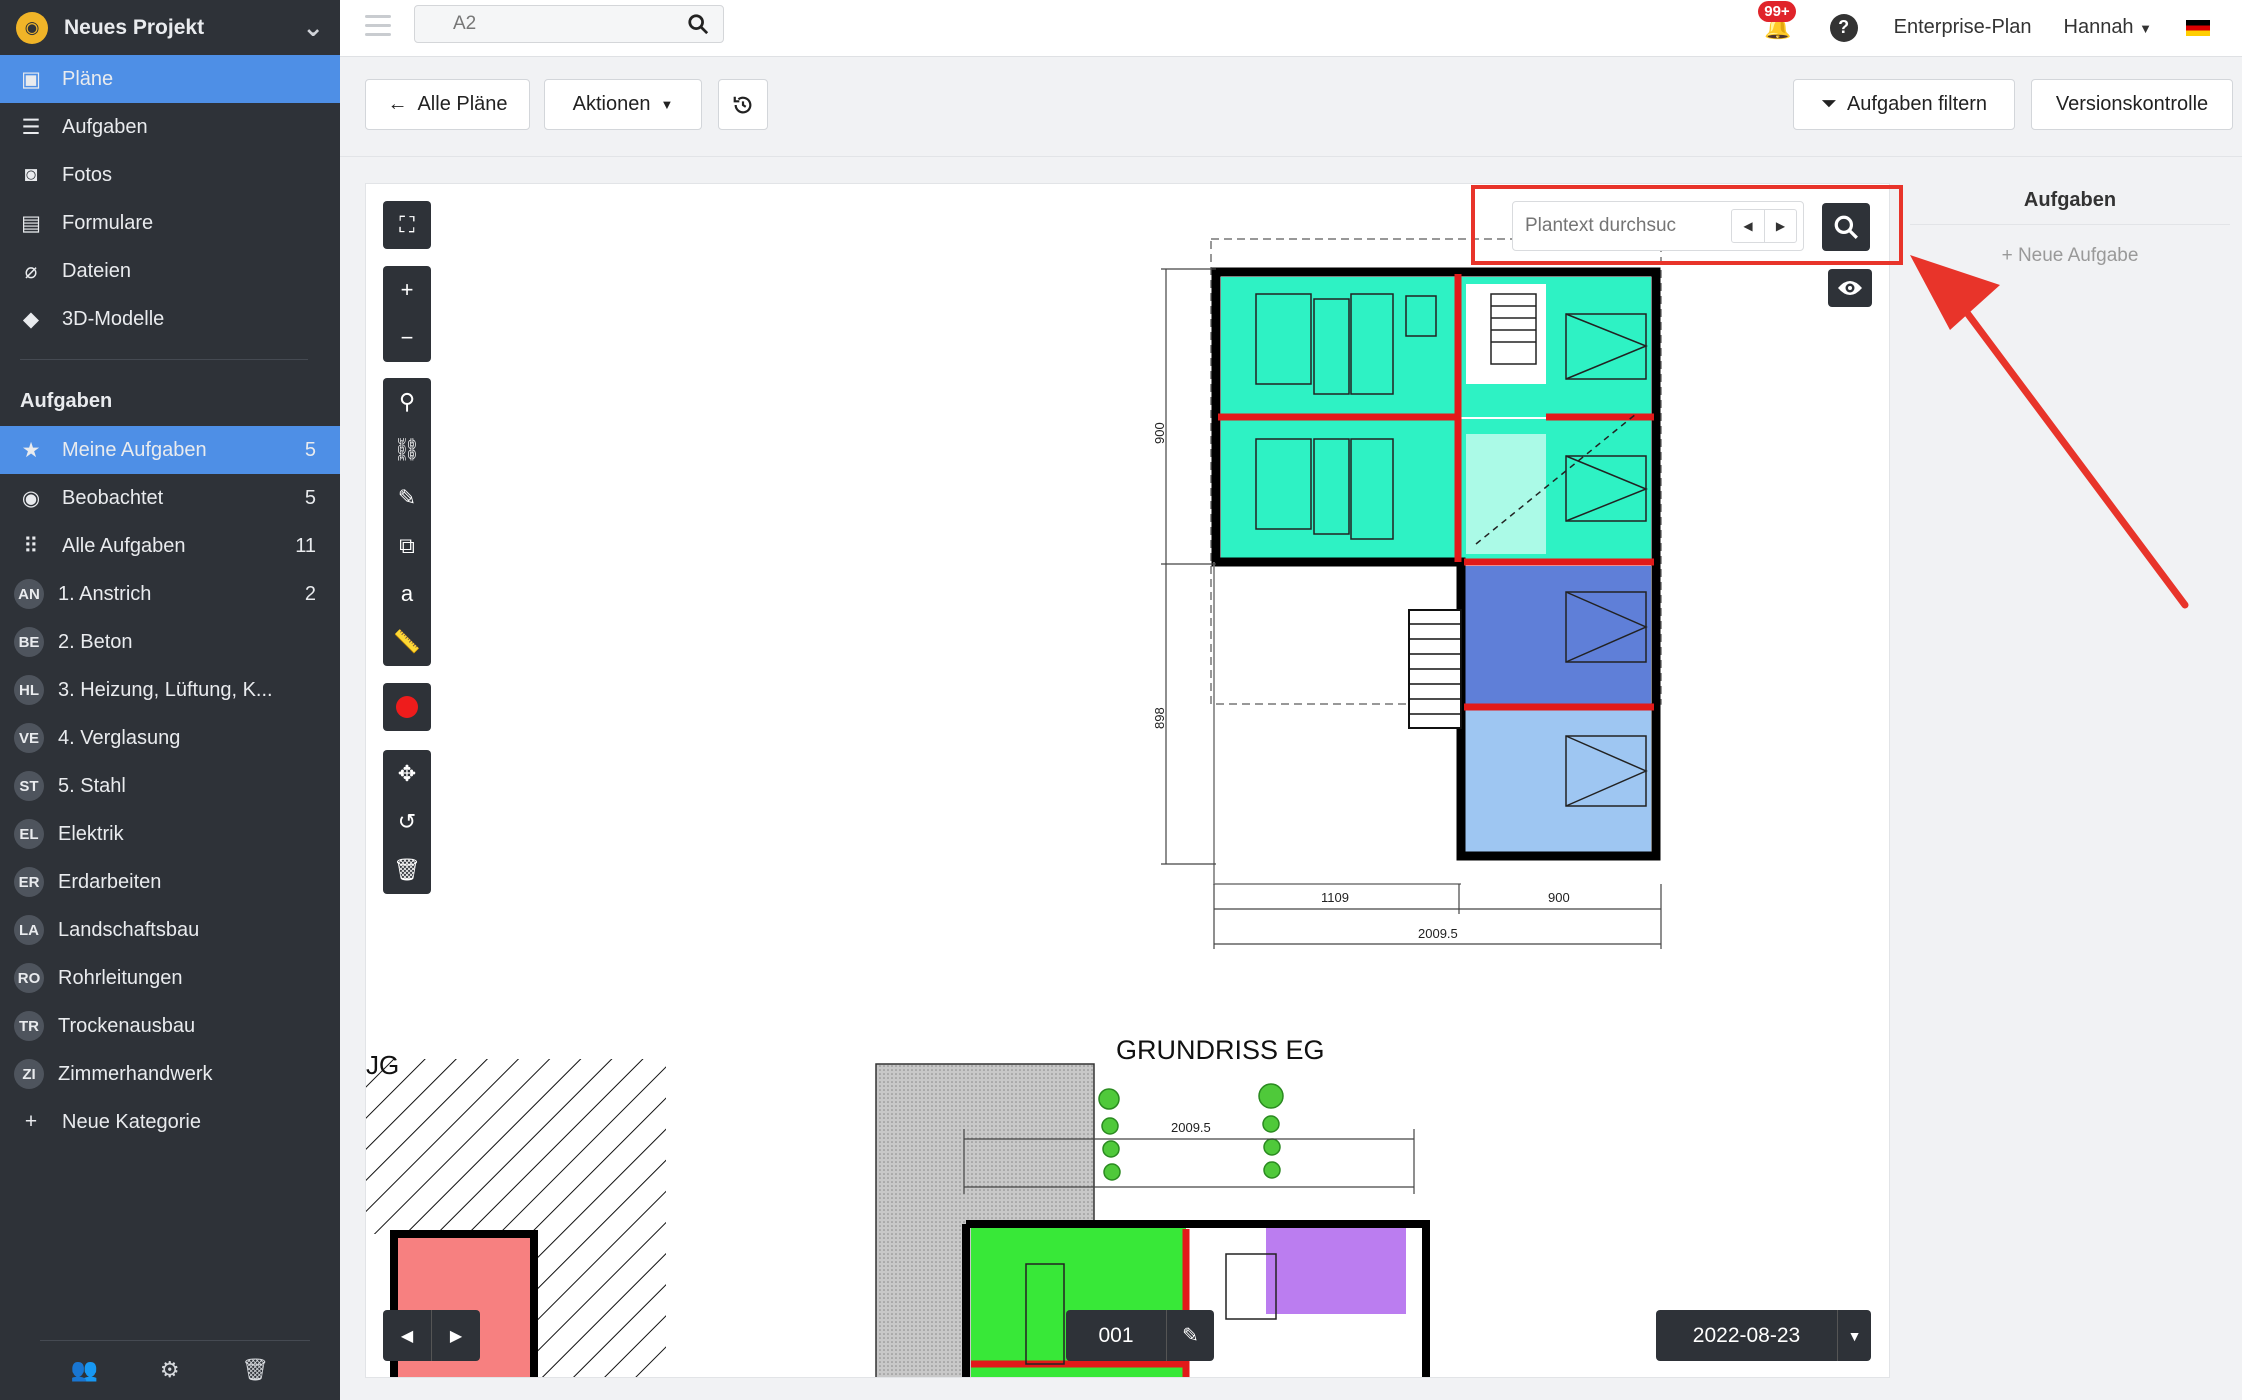  What do you see at coordinates (2132, 104) in the screenshot?
I see `version-control-button: Versionskontrolle` at bounding box center [2132, 104].